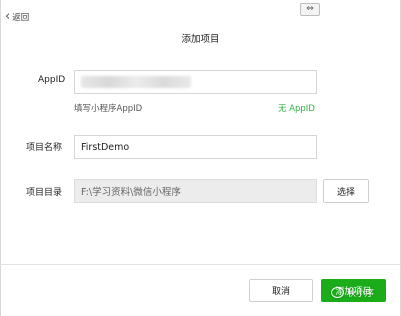  What do you see at coordinates (195, 82) in the screenshot?
I see `appid-input` at bounding box center [195, 82].